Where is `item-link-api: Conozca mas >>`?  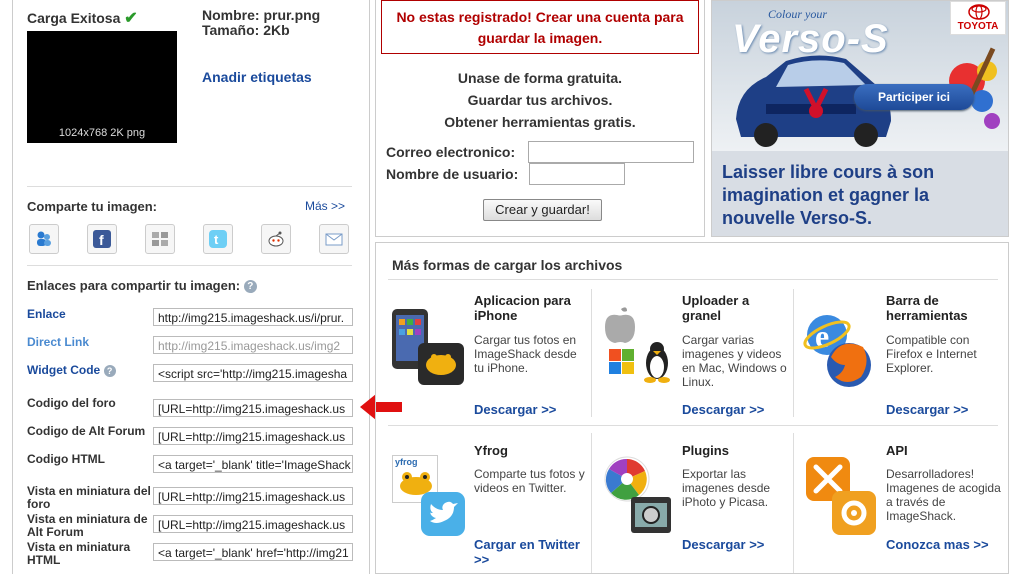
item-link-api: Conozca mas >> is located at coordinates (937, 544).